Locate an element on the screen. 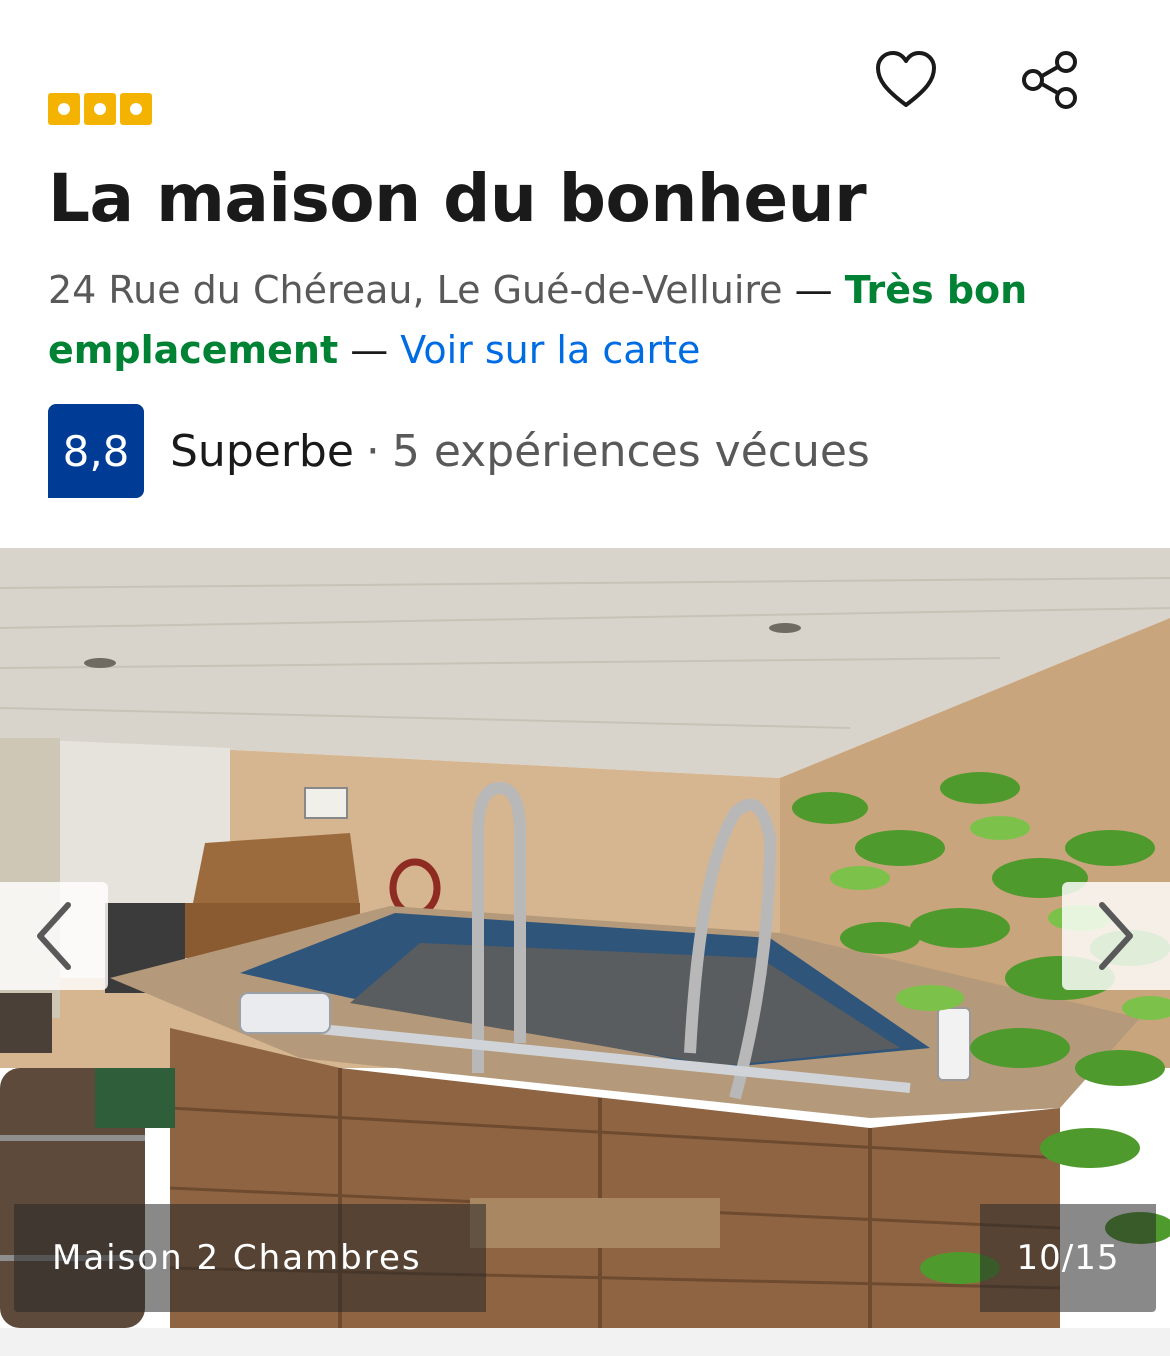 This screenshot has height=1356, width=1170. previous-photo-button is located at coordinates (54, 936).